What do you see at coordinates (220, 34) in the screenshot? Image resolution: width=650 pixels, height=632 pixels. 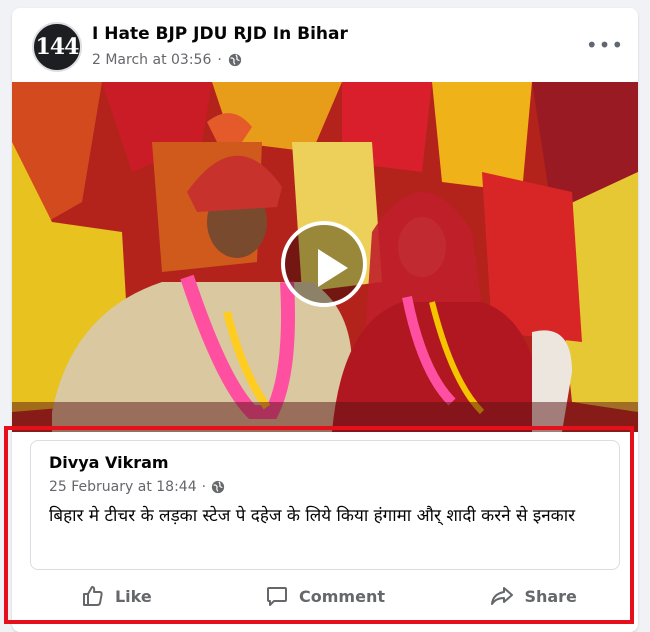 I see `page-name-link: I Hate BJP JDU RJD In Bihar` at bounding box center [220, 34].